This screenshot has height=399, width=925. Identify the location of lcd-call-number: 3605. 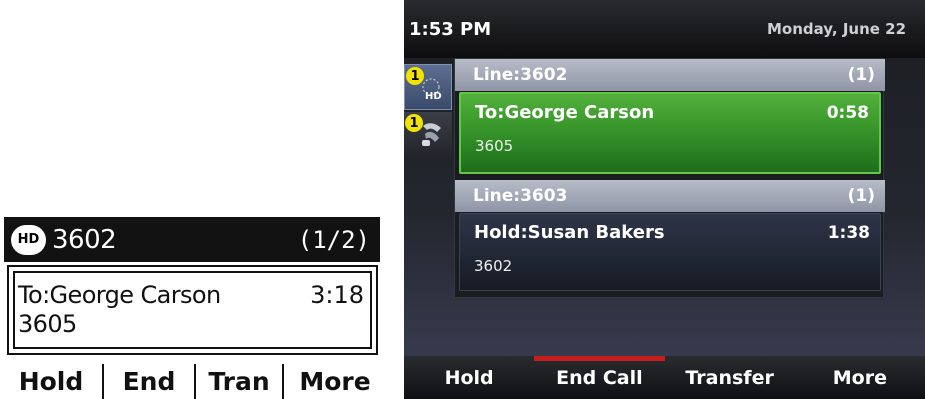
(47, 324).